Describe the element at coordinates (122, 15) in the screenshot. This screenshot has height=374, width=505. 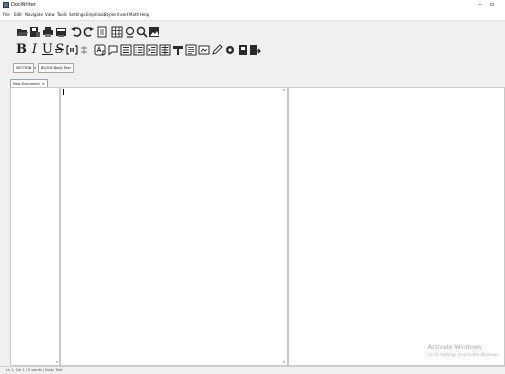
I see `menu-insert: Insert` at that location.